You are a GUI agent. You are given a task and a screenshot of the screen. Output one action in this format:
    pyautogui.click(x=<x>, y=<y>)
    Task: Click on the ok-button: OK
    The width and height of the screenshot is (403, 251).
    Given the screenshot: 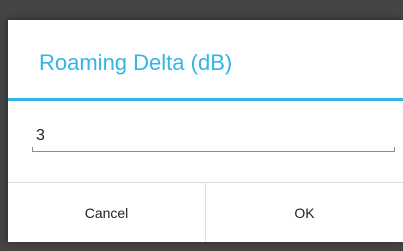 What is the action you would take?
    pyautogui.click(x=304, y=212)
    